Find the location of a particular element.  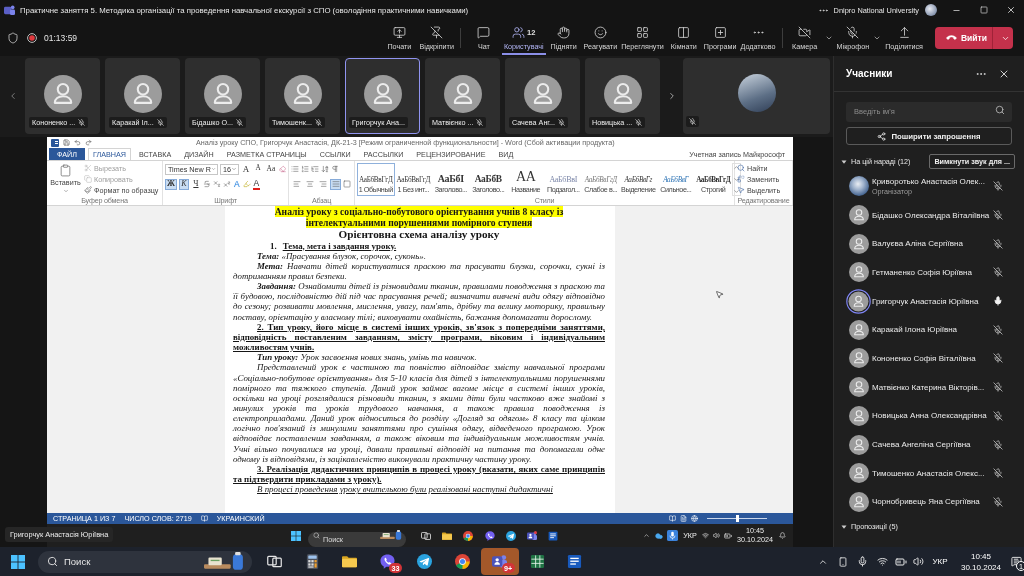

shield-icon is located at coordinates (13, 38).